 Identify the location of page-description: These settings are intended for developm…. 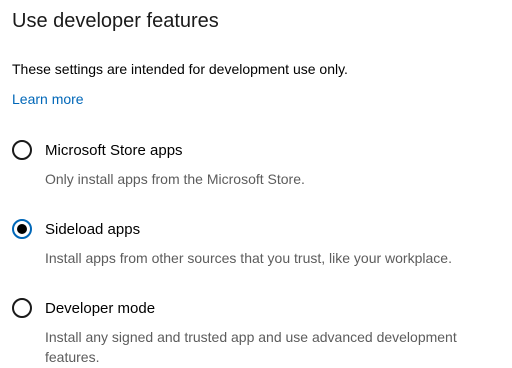
(180, 69).